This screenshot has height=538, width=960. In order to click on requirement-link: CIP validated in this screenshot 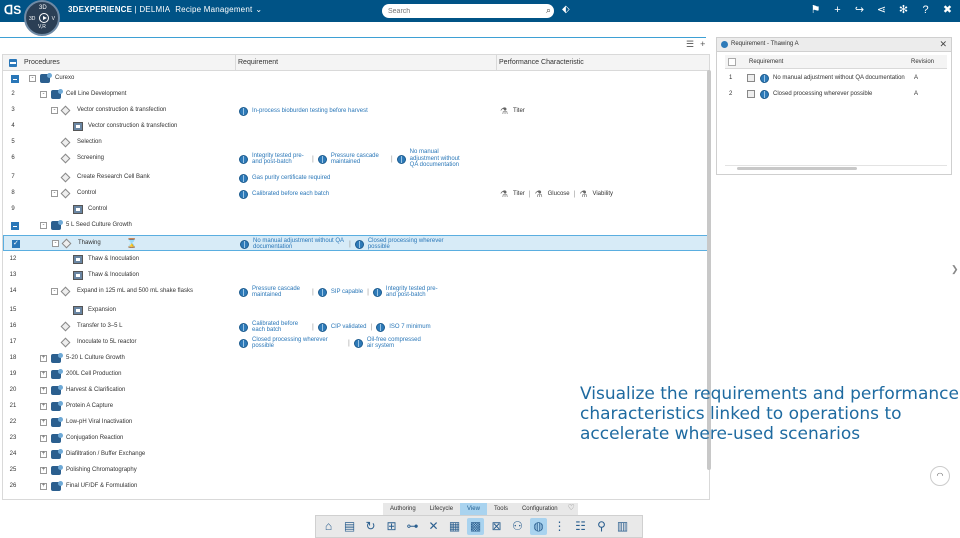, I will do `click(349, 327)`.